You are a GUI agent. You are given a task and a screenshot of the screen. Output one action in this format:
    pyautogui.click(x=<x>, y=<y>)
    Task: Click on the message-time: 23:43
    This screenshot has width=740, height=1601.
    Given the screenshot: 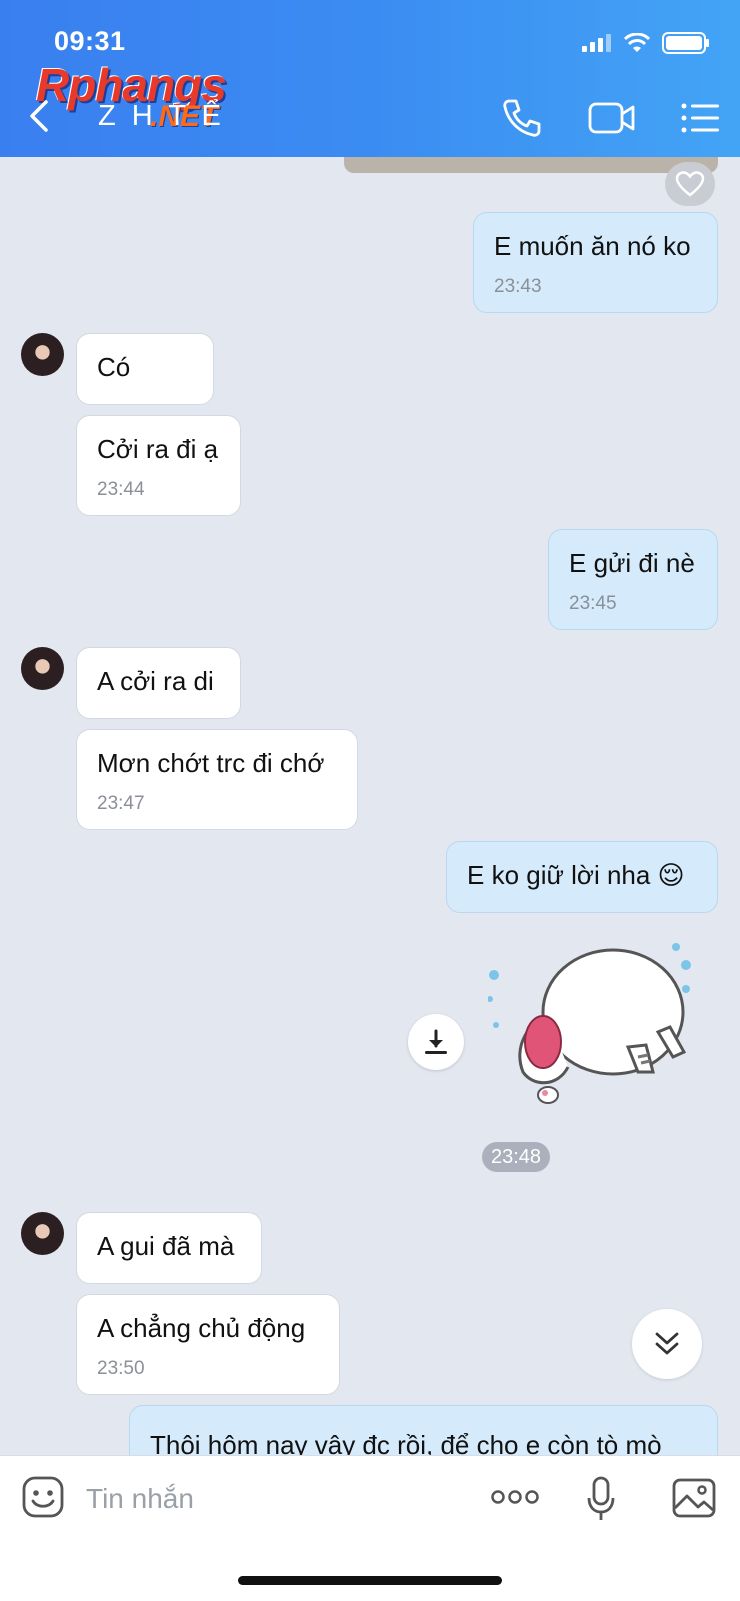 What is the action you would take?
    pyautogui.click(x=518, y=286)
    